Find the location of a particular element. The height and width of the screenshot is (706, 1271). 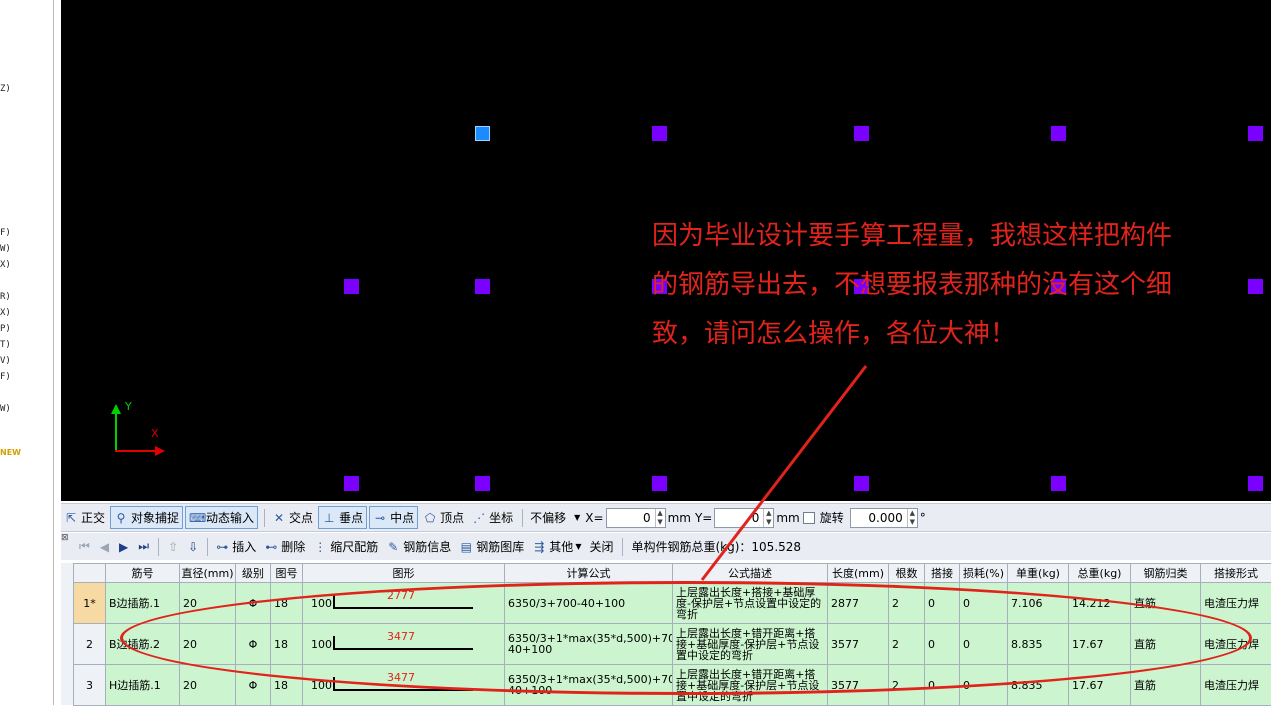

close-button: 关闭 is located at coordinates (601, 546).